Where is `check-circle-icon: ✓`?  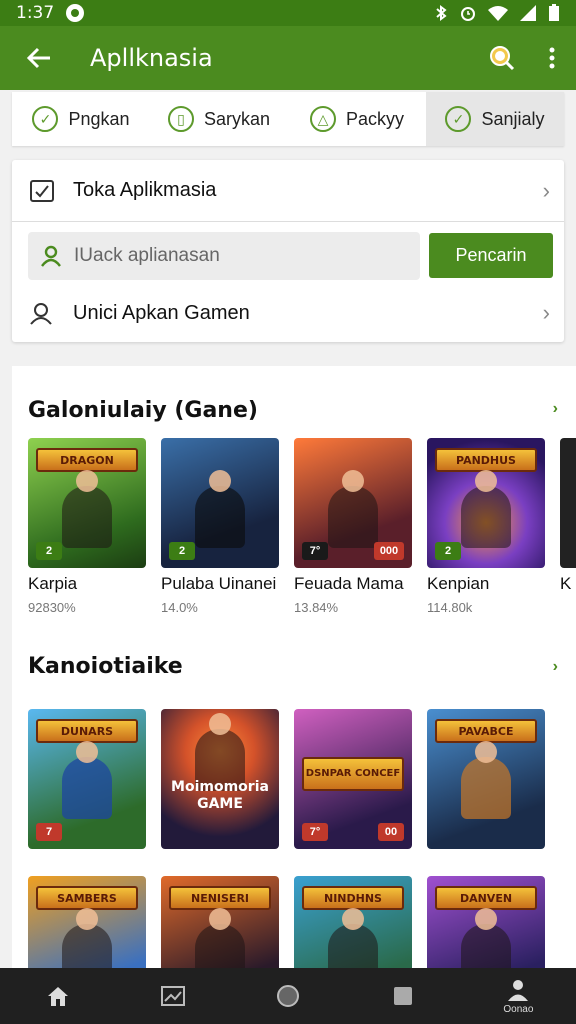
check-circle-icon: ✓ is located at coordinates (458, 119).